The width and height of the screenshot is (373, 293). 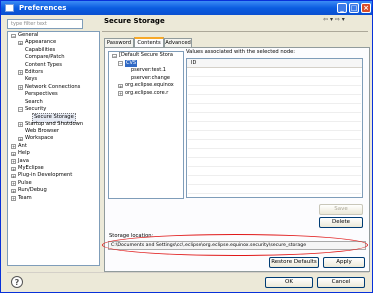 I want to click on tree-item-label: Perspectives, so click(x=41, y=94).